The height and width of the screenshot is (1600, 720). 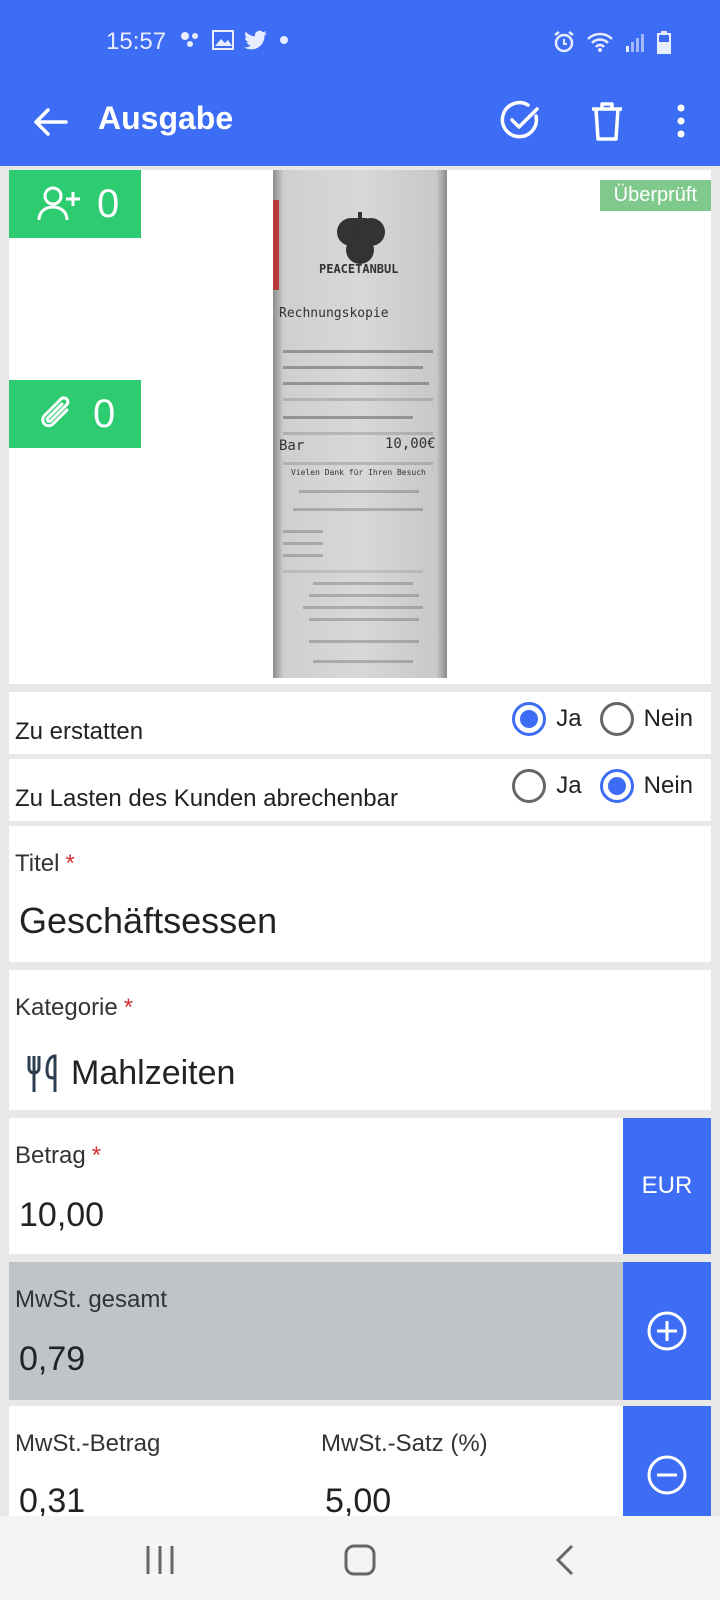 I want to click on add-person-icon, so click(x=58, y=203).